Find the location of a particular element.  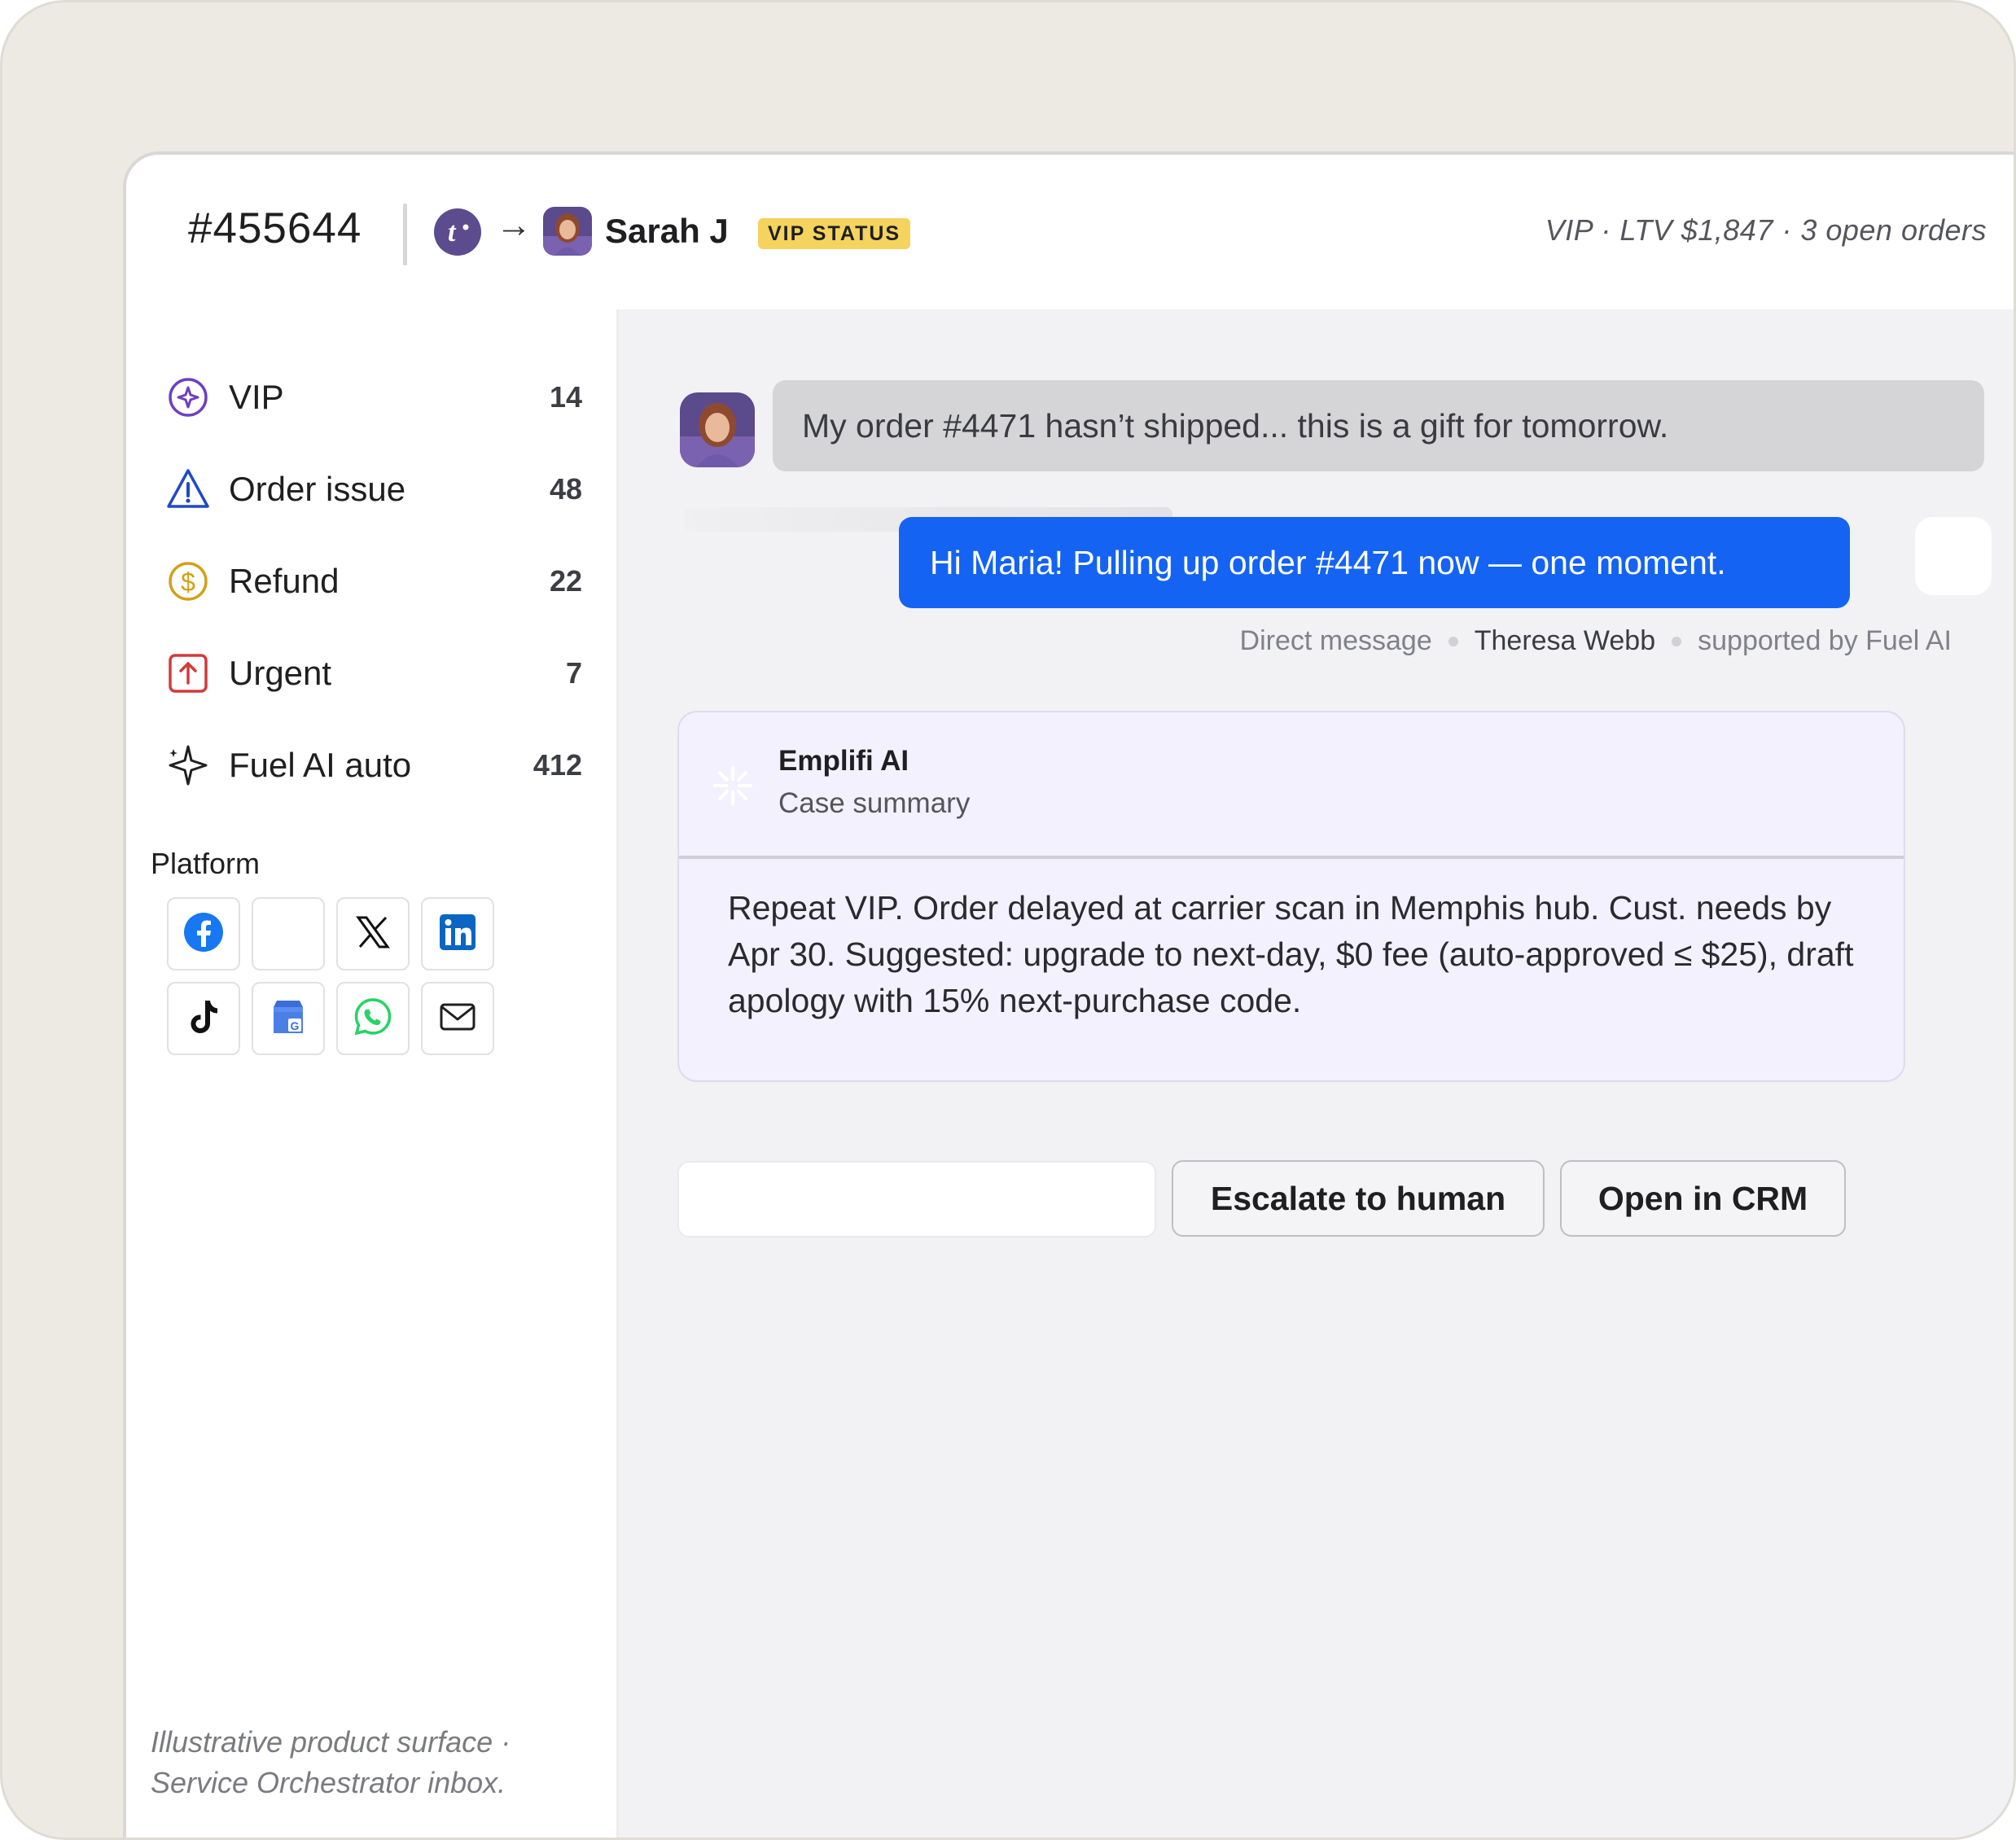

mail-icon is located at coordinates (457, 1019).